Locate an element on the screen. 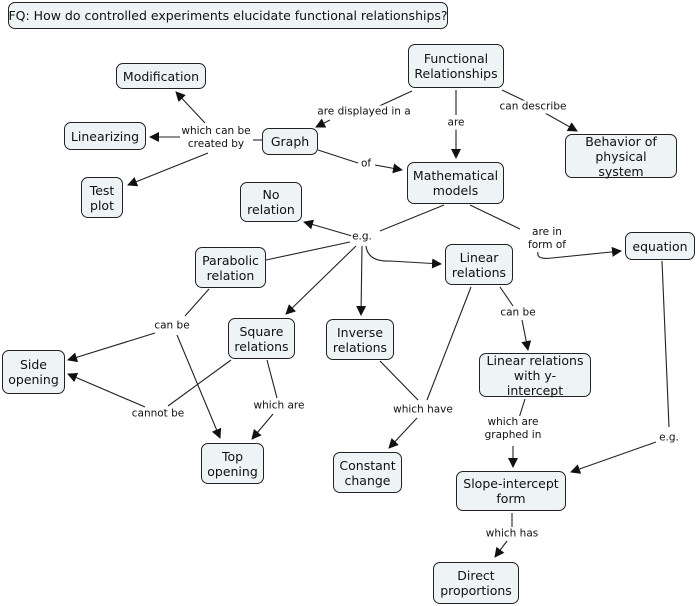 The width and height of the screenshot is (696, 606). link-label-can-describe: can describe is located at coordinates (533, 107).